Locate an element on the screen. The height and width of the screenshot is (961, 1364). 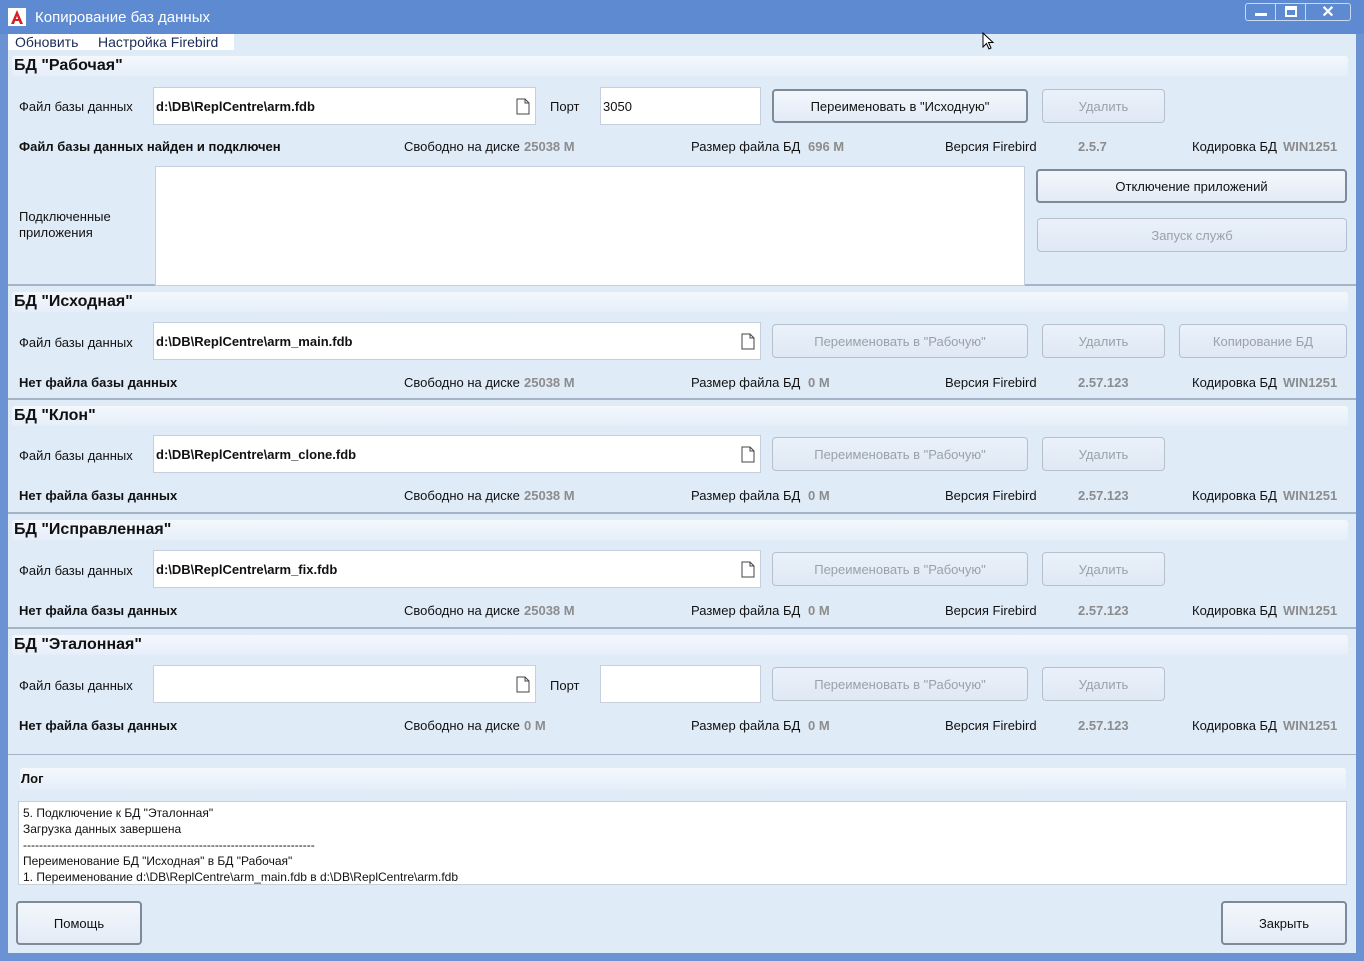
window-title: Копирование баз данных is located at coordinates (122, 17).